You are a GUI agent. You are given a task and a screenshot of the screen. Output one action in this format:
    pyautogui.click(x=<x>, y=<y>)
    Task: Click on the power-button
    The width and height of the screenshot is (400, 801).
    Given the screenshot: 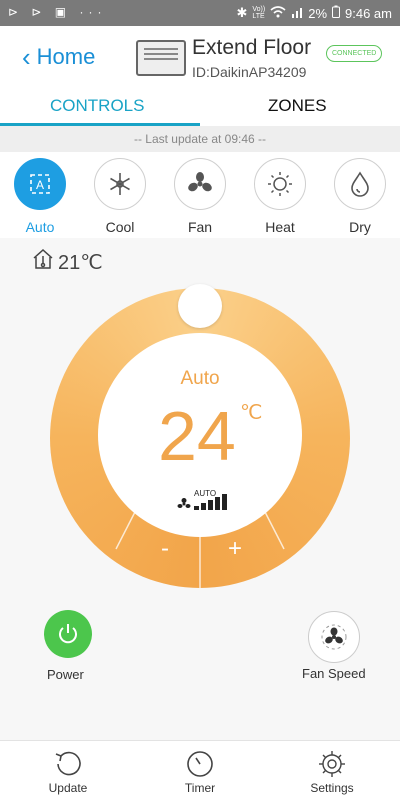 What is the action you would take?
    pyautogui.click(x=68, y=634)
    